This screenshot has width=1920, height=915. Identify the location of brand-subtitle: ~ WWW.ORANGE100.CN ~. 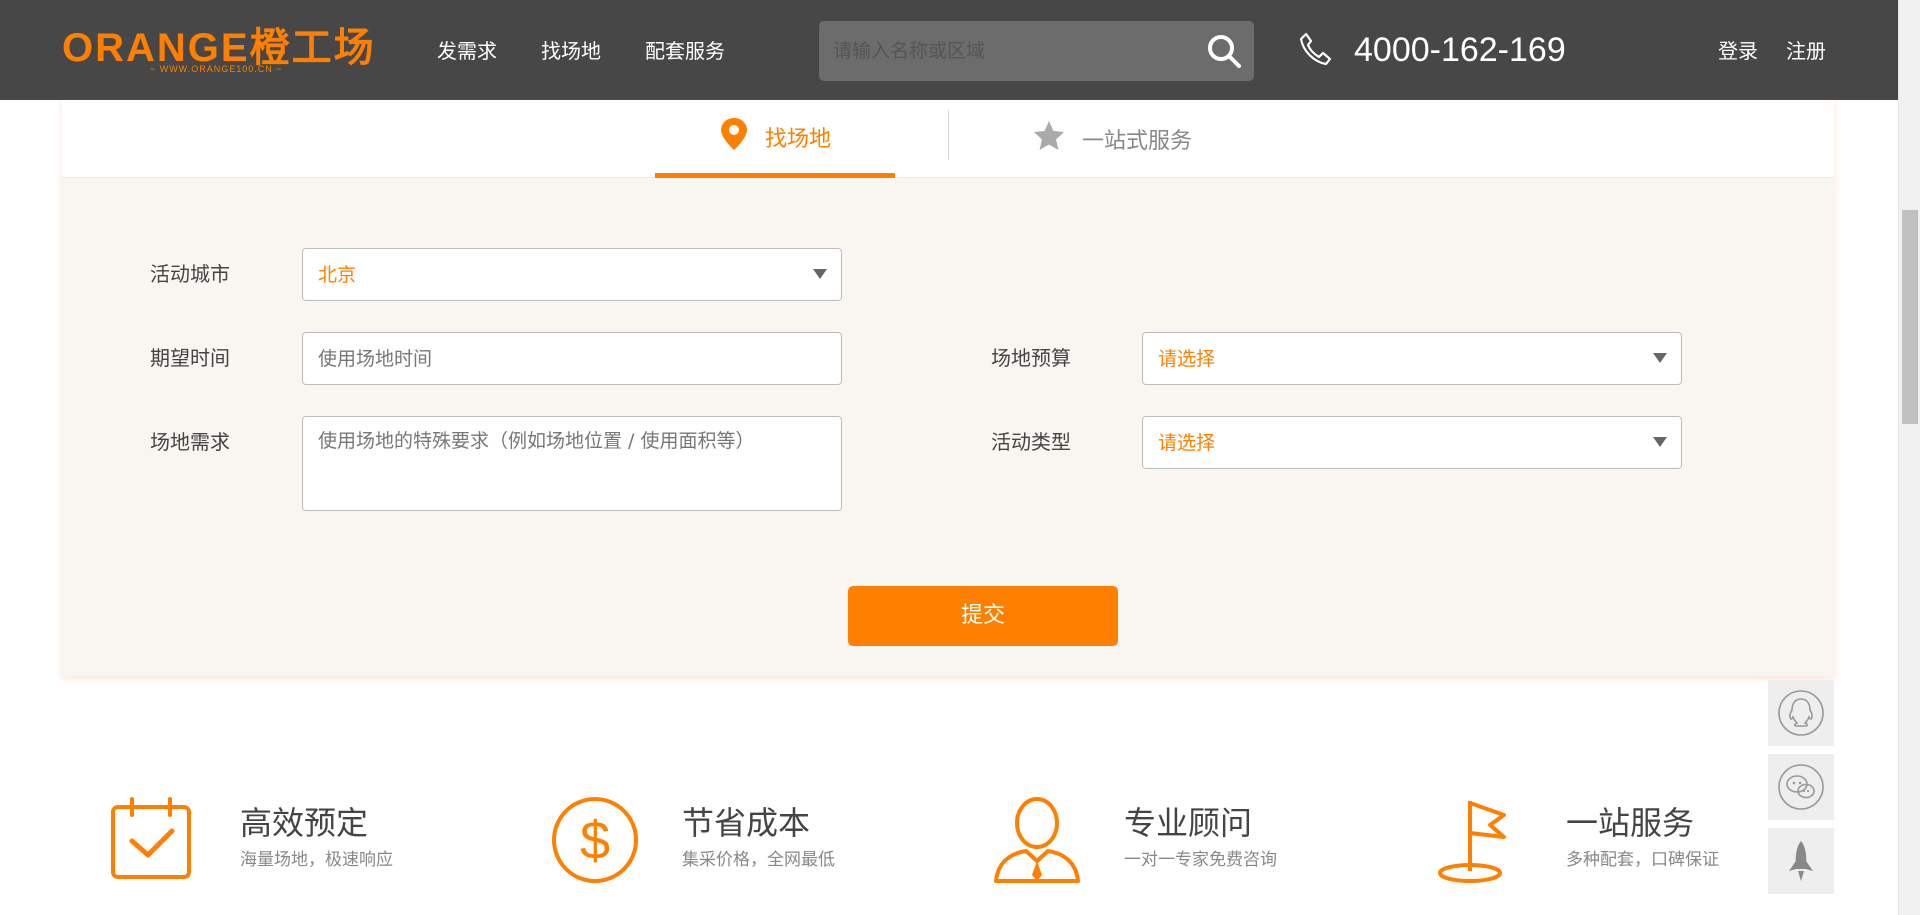
(216, 69).